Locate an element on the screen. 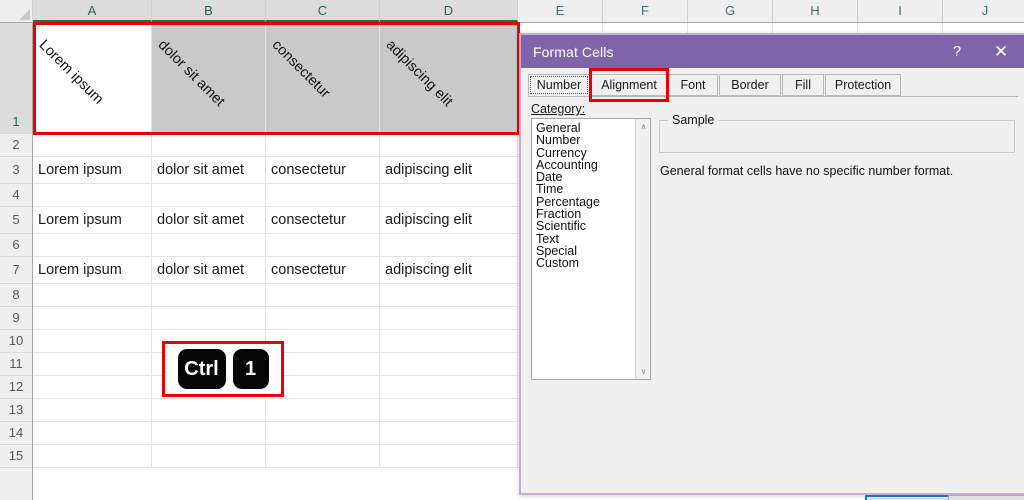 This screenshot has height=500, width=1024. cell-A15 is located at coordinates (92, 456).